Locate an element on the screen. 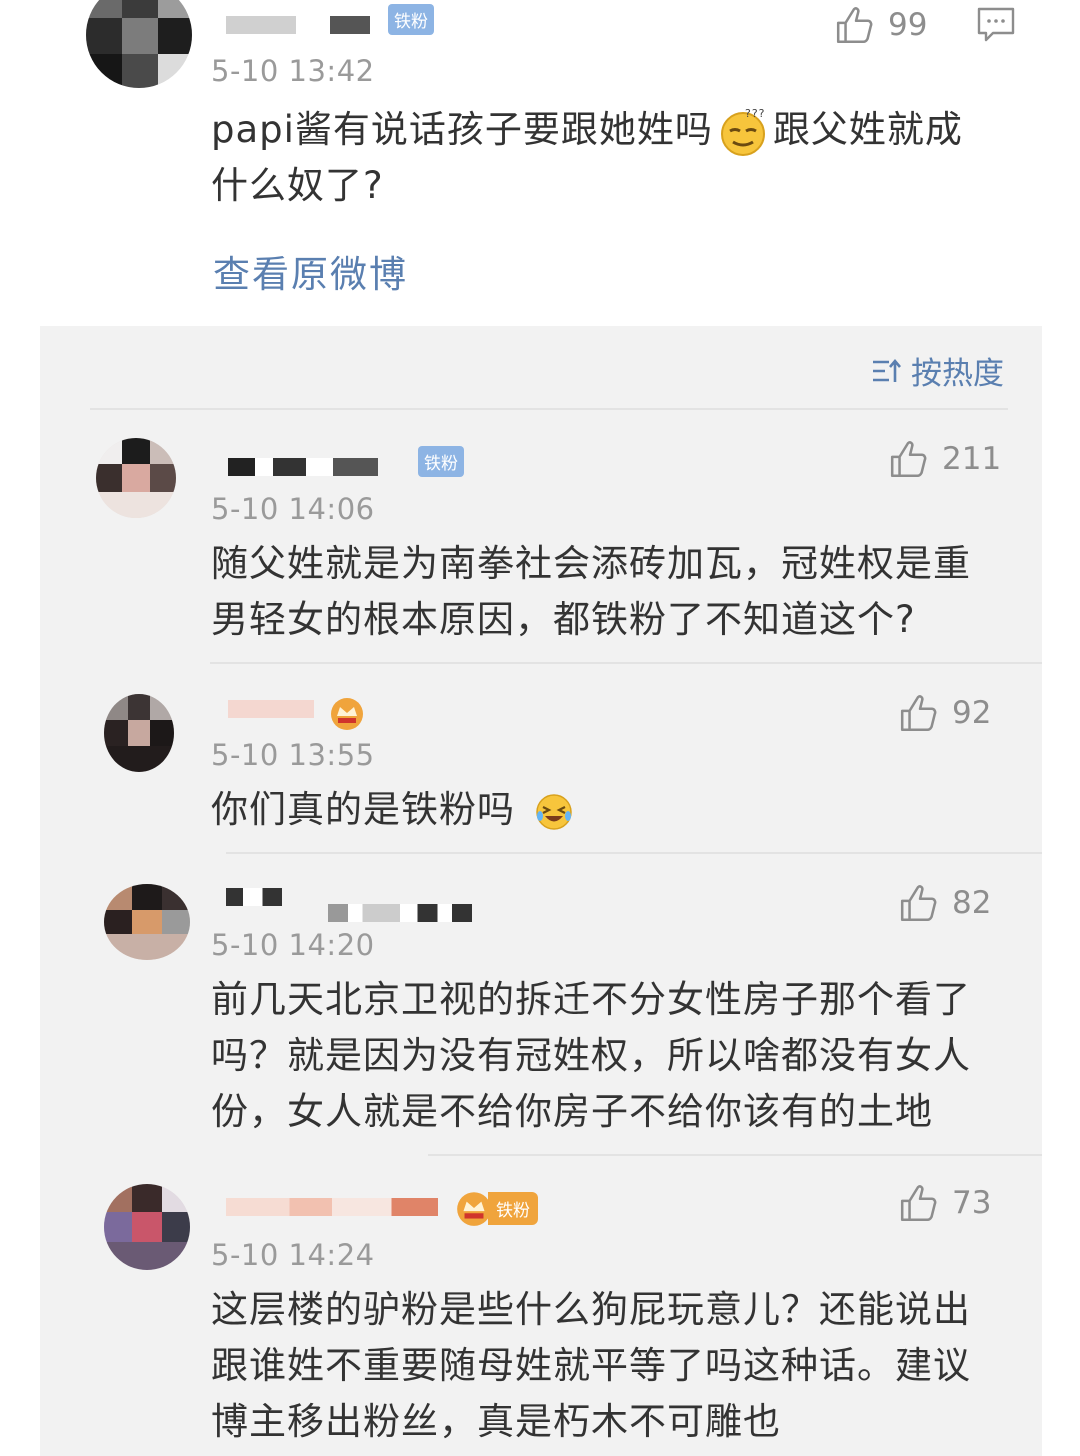 The width and height of the screenshot is (1080, 1456). like-button: 92 is located at coordinates (944, 713).